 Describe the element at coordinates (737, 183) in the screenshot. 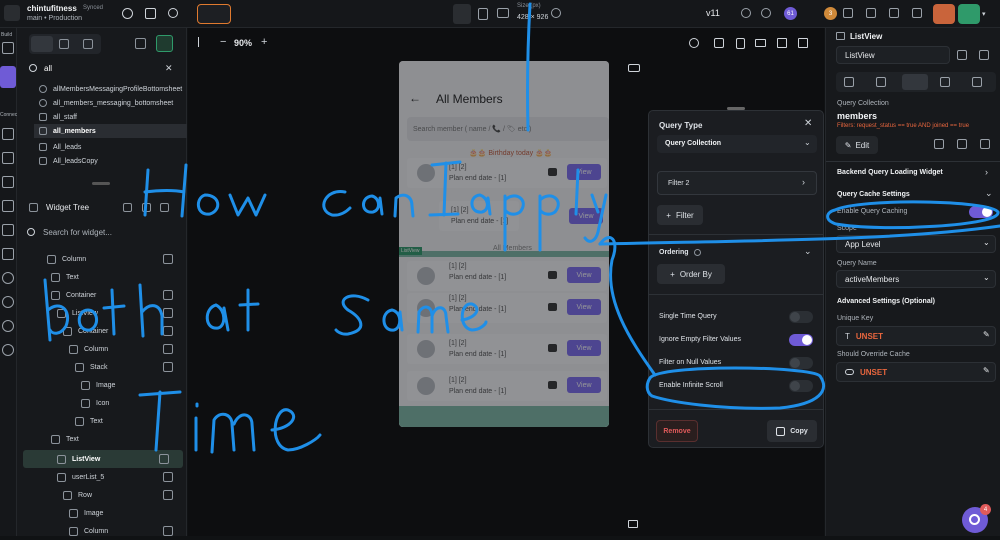

I see `filter-2-row: Filter 2 ›` at that location.